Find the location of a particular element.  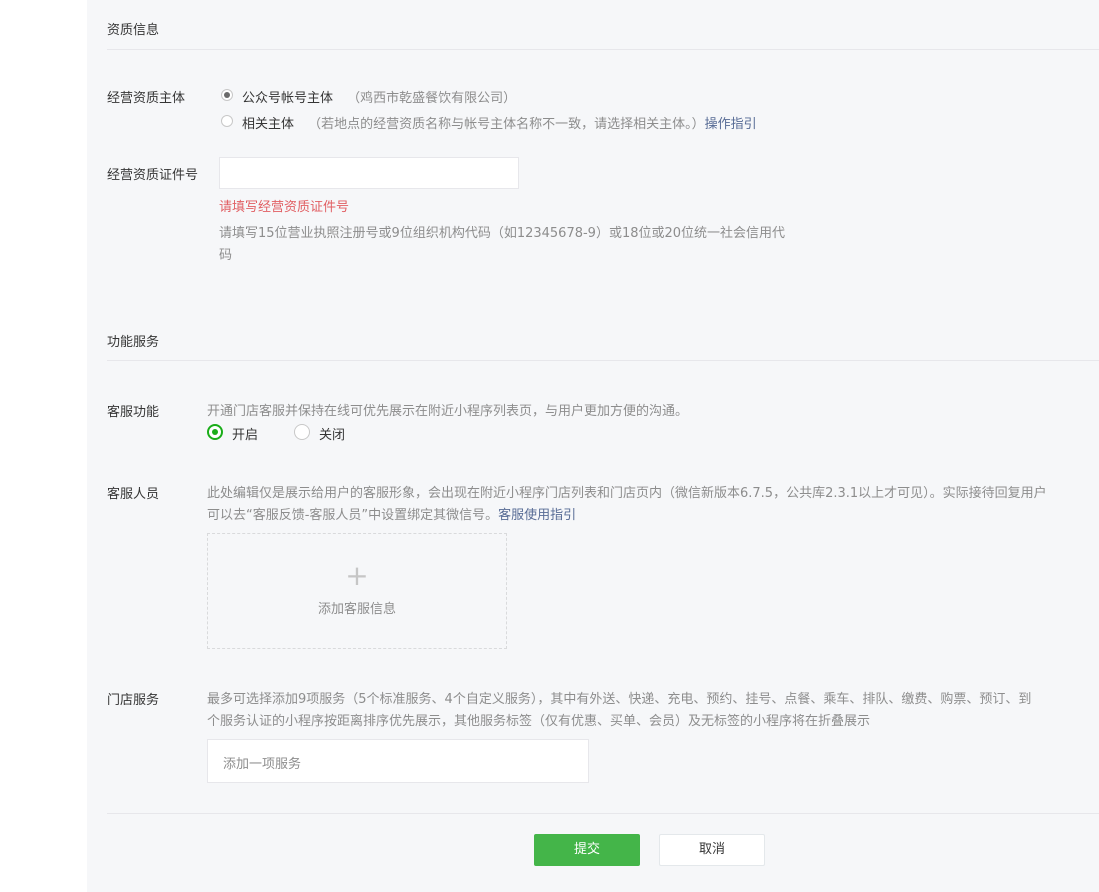

add-store-service-input: 添加一项服务 is located at coordinates (398, 761).